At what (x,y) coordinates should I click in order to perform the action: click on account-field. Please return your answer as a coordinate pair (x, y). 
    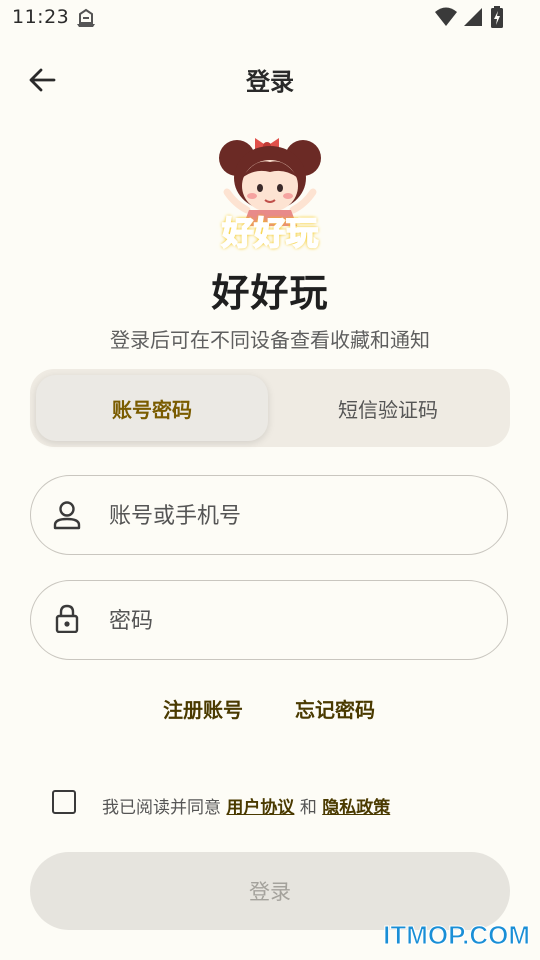
    Looking at the image, I should click on (269, 515).